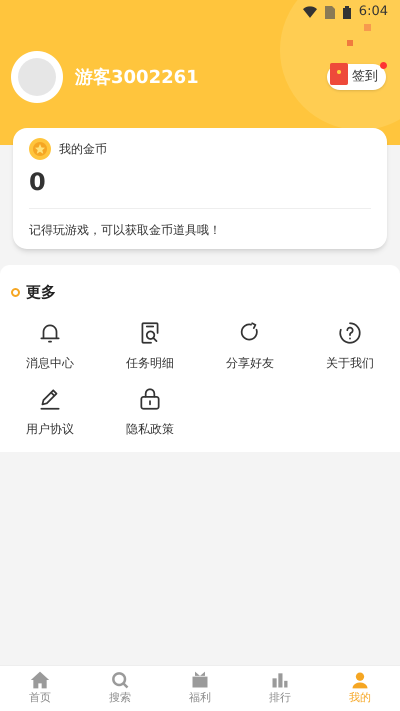  I want to click on menu-item: 隐私政策, so click(150, 412).